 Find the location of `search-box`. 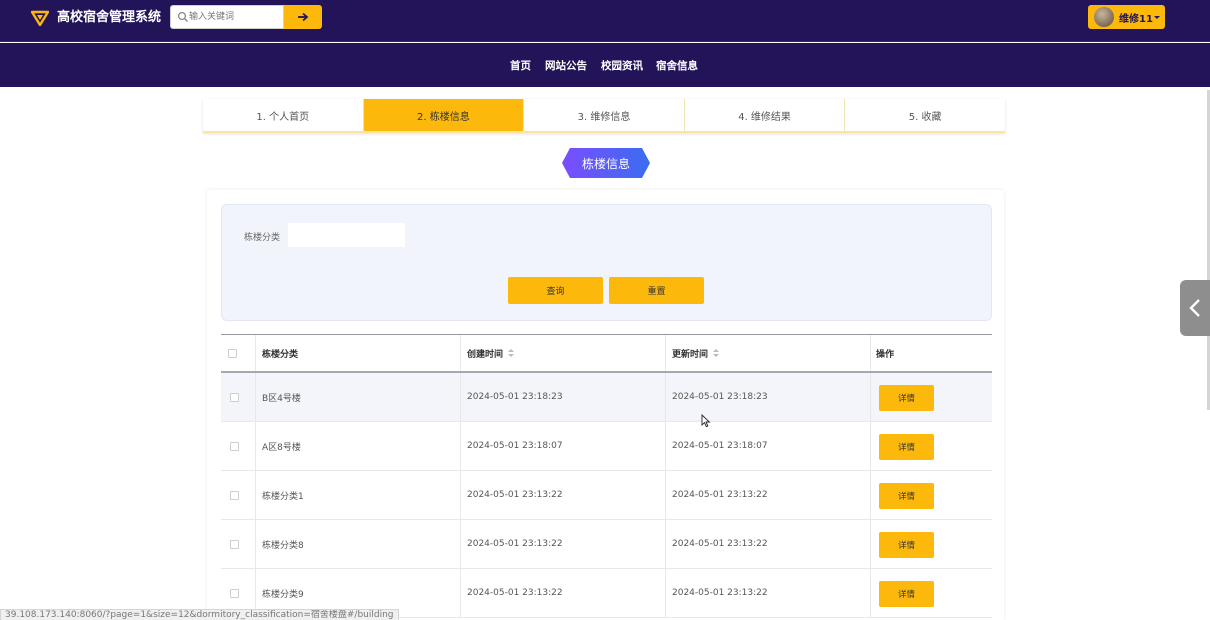

search-box is located at coordinates (227, 17).